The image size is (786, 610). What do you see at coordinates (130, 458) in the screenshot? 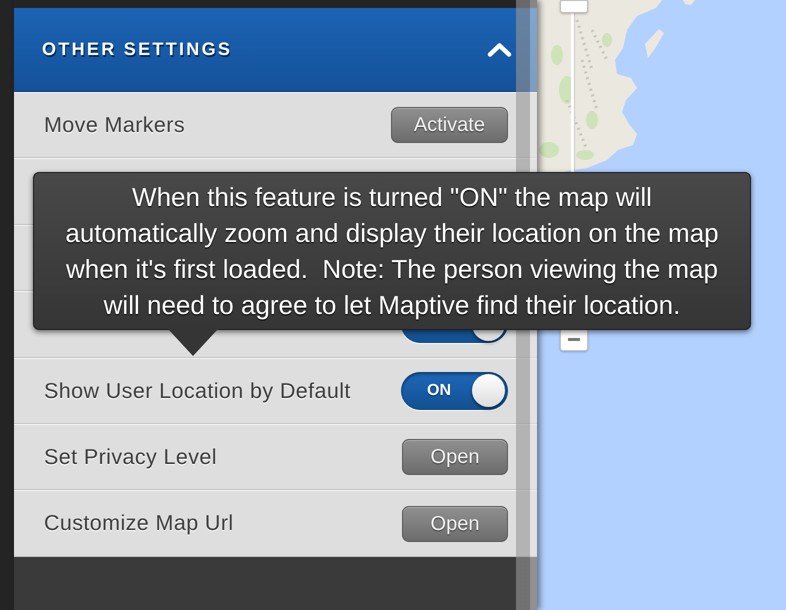
I see `setting-label: Set Privacy Level` at bounding box center [130, 458].